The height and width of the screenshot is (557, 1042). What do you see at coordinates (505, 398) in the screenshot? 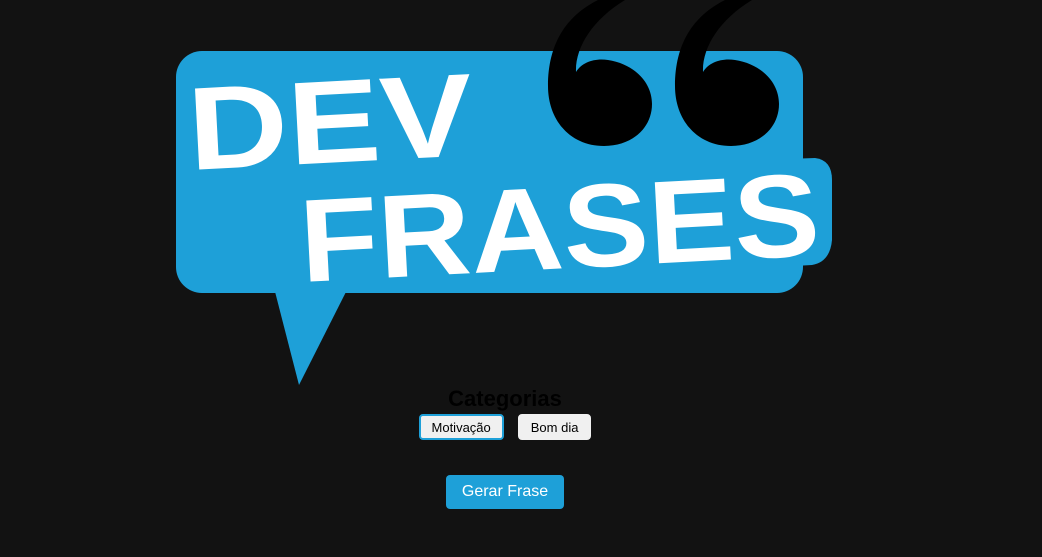
I see `categories-title: Categorias` at bounding box center [505, 398].